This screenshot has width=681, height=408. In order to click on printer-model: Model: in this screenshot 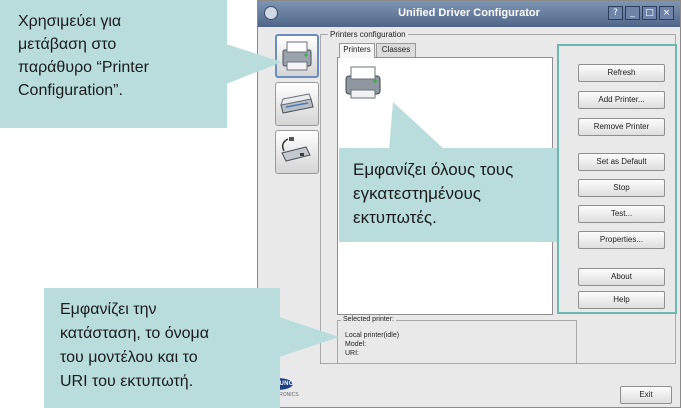, I will do `click(356, 344)`.